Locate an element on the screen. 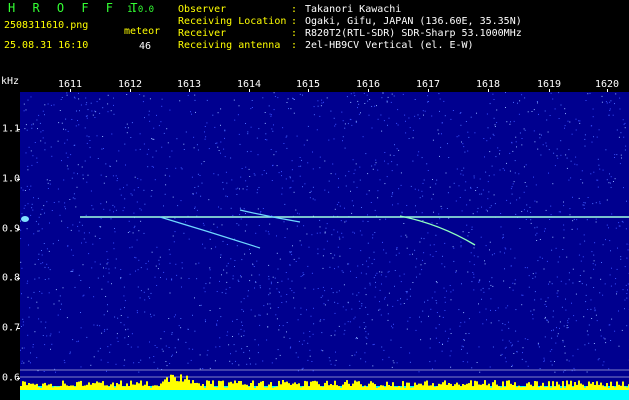 Image resolution: width=629 pixels, height=400 pixels. y-unit-label: kHz is located at coordinates (10, 81).